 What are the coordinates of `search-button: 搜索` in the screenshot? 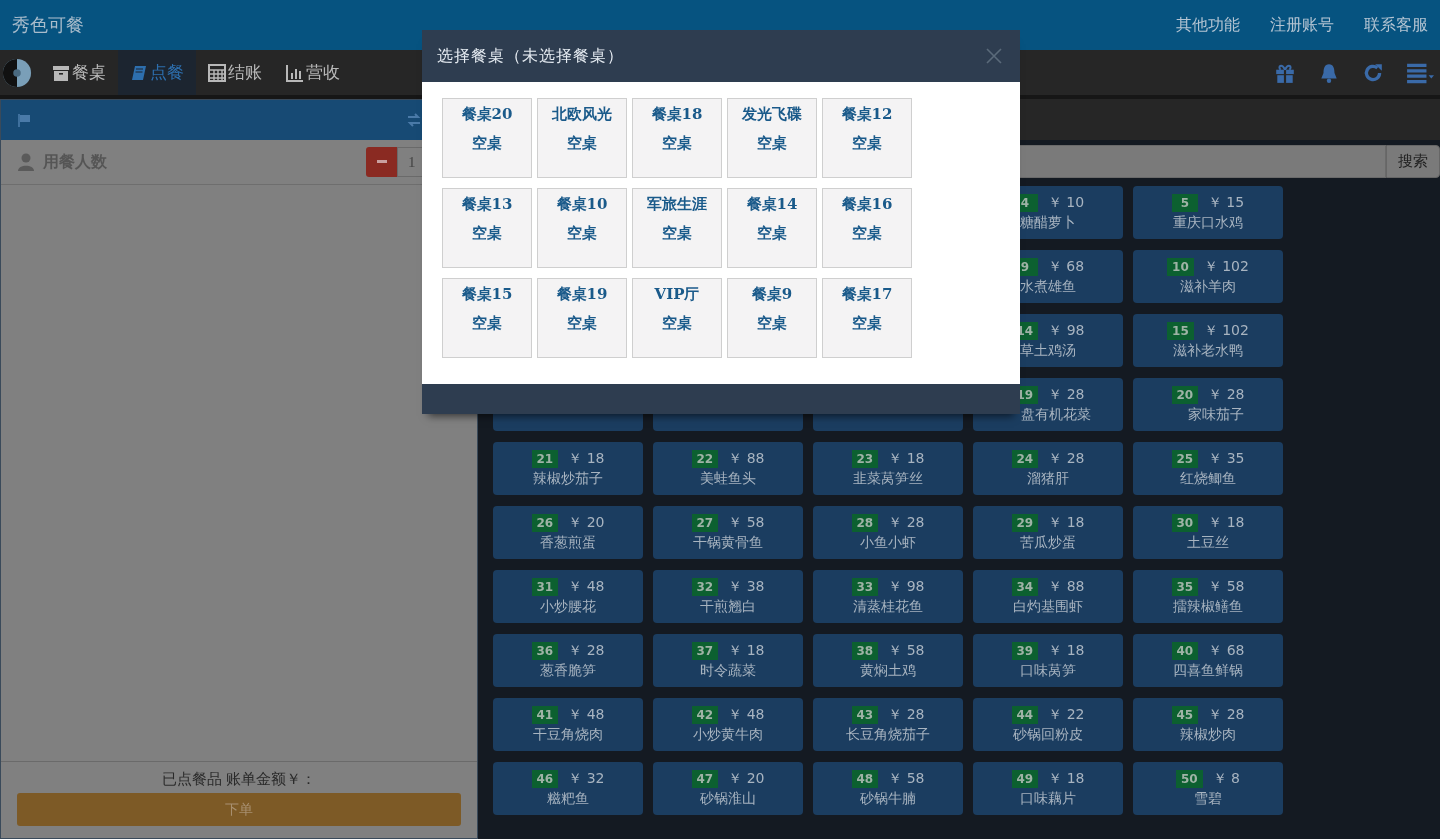 It's located at (1413, 161).